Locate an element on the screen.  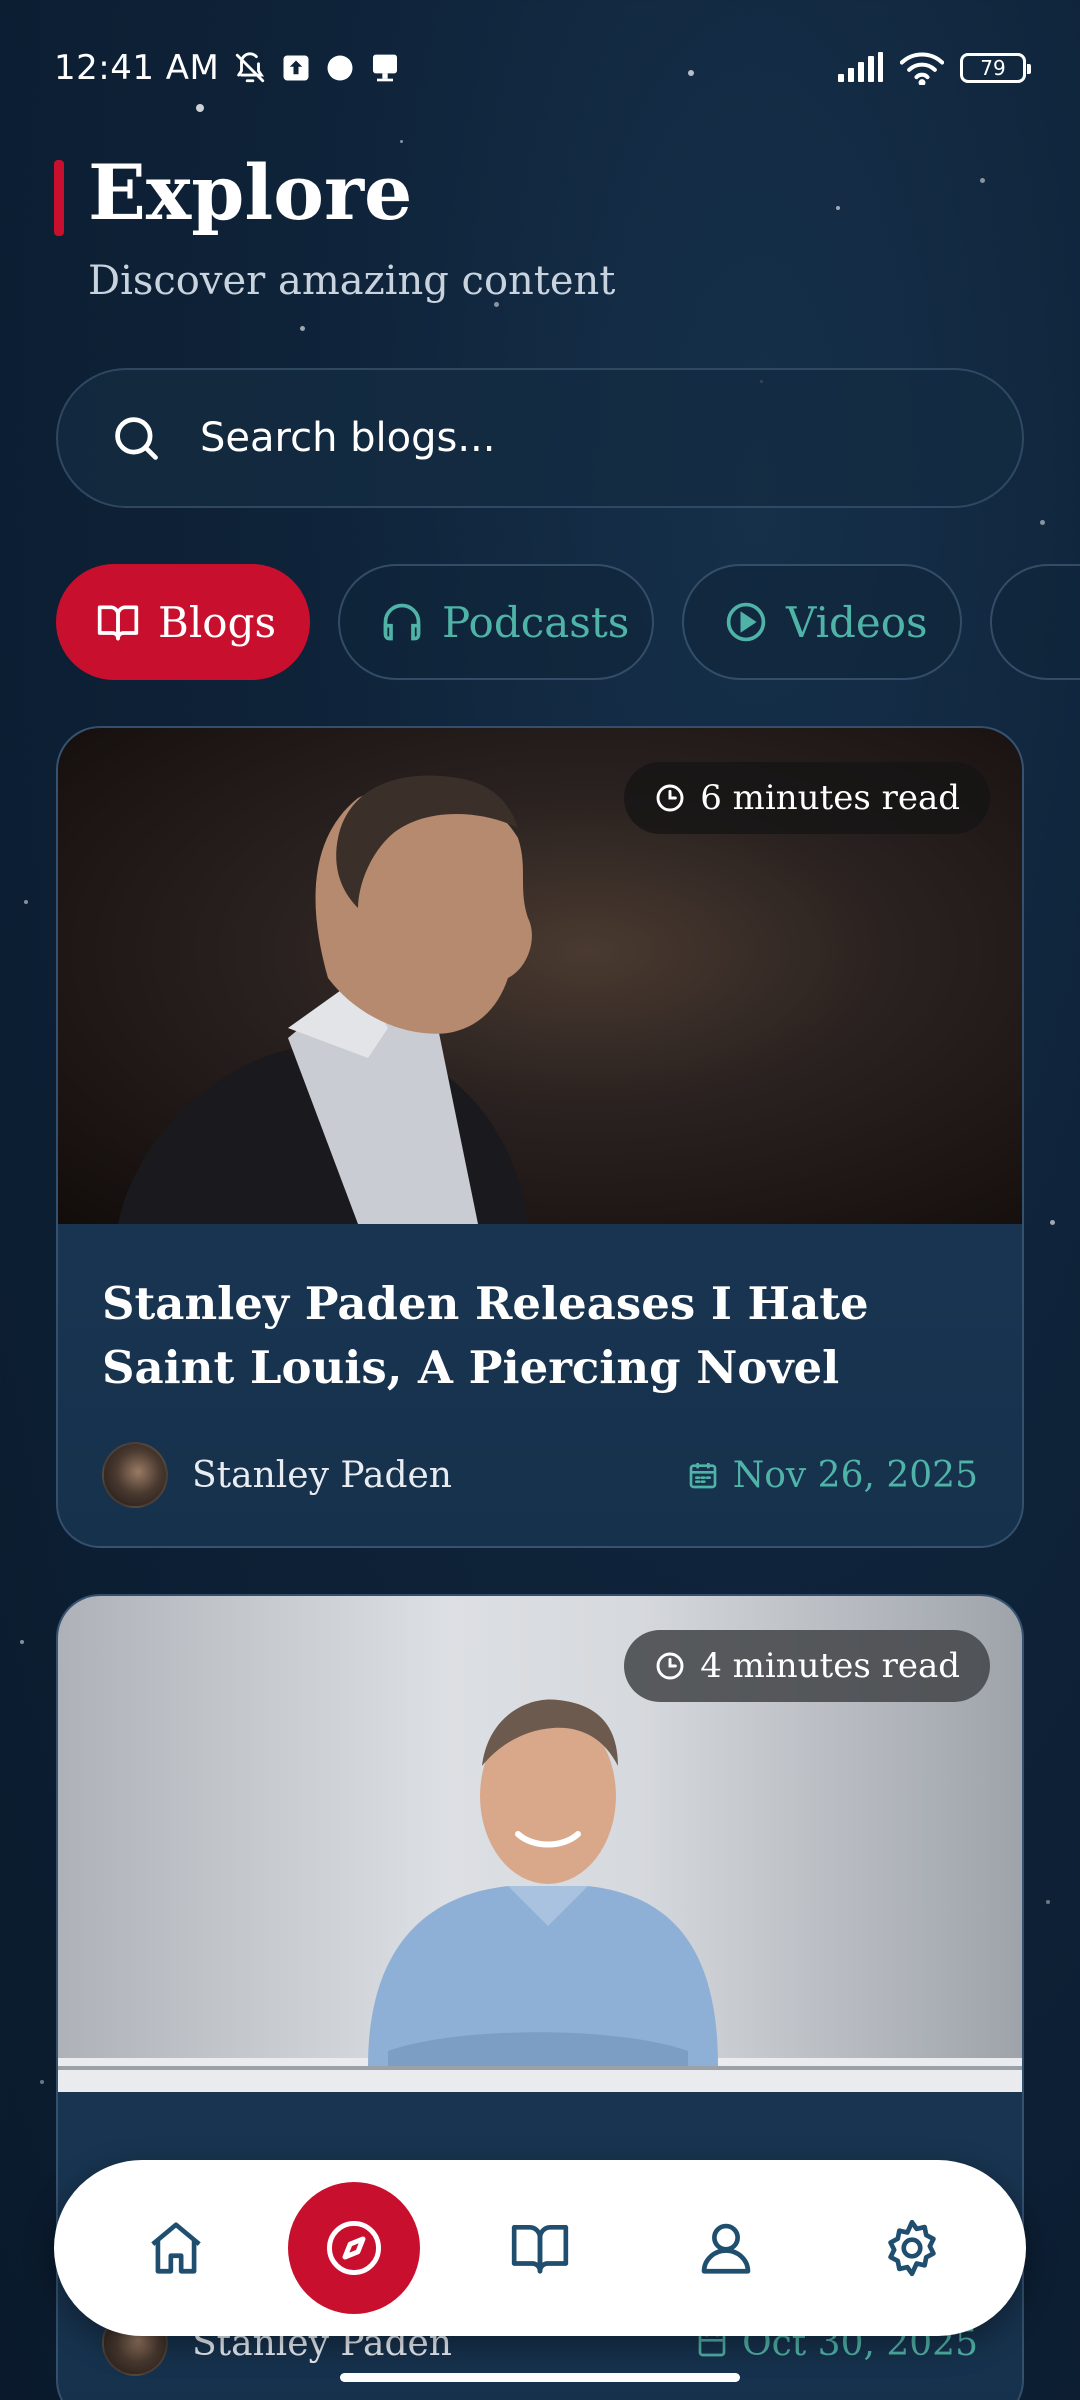
tab-blogs: Blogs is located at coordinates (183, 622).